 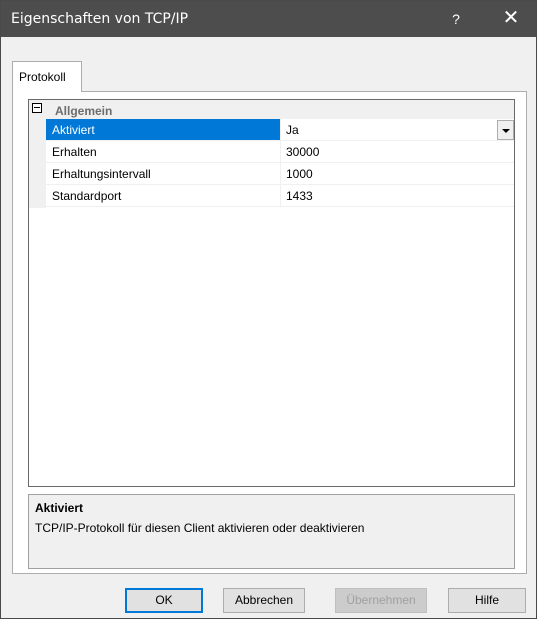 What do you see at coordinates (164, 600) in the screenshot?
I see `ok-button: OK` at bounding box center [164, 600].